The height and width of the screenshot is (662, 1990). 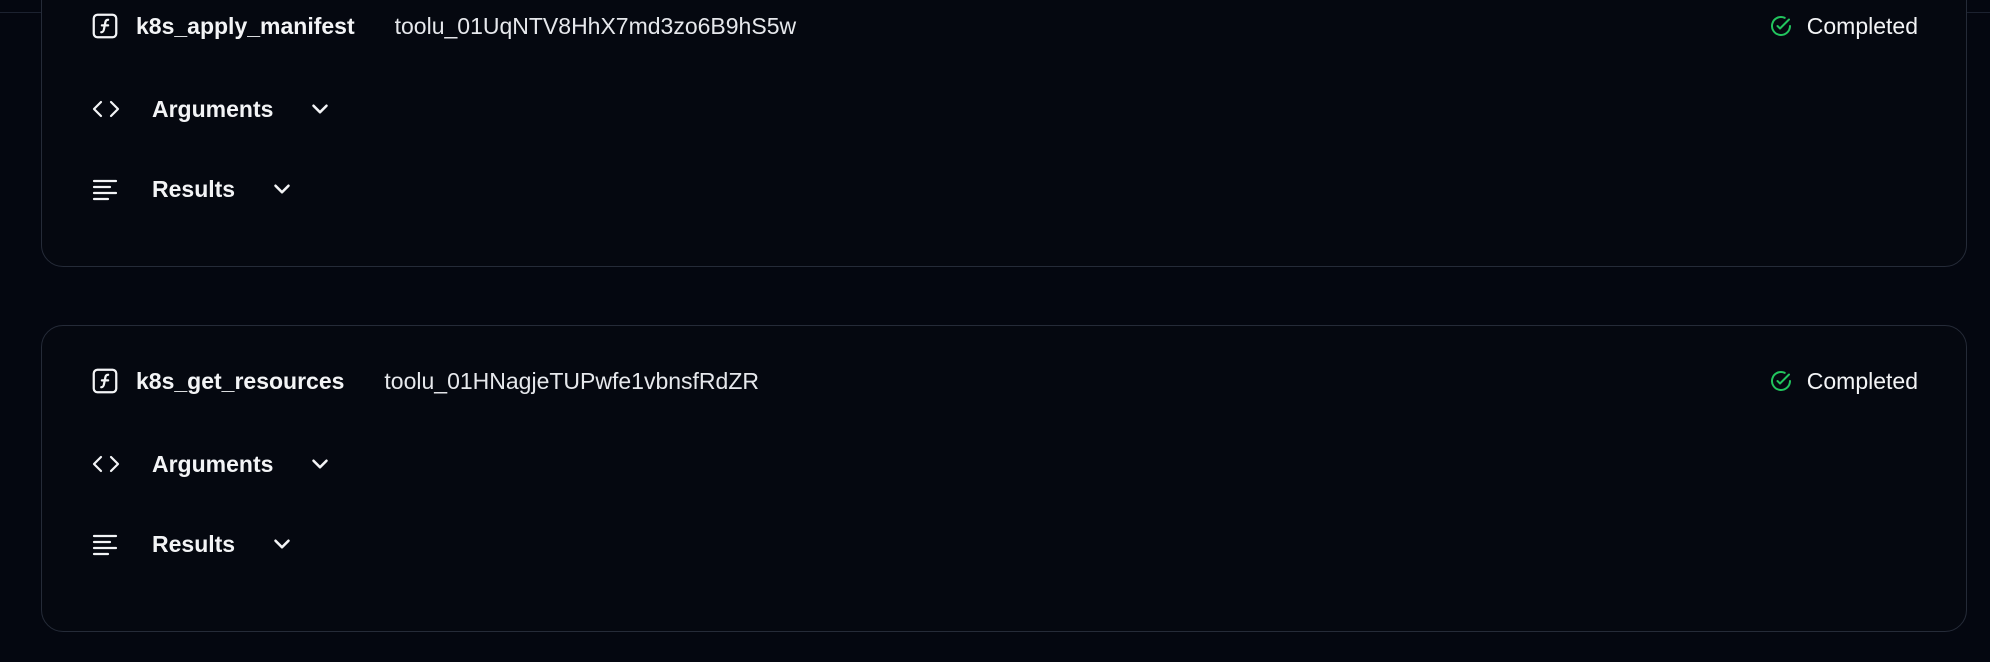 What do you see at coordinates (245, 25) in the screenshot?
I see `tool-name: k8s_apply_manifest` at bounding box center [245, 25].